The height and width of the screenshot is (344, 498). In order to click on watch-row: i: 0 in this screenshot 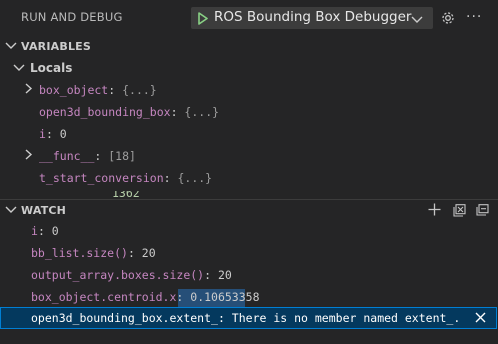, I will do `click(45, 231)`.